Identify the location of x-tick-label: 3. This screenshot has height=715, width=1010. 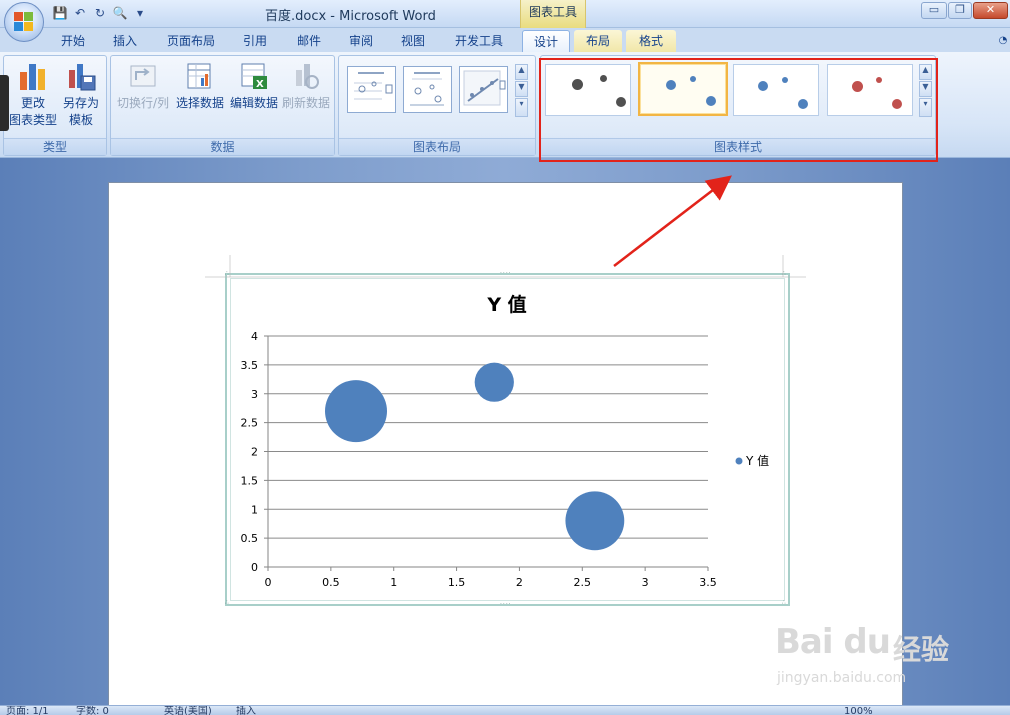
(645, 582).